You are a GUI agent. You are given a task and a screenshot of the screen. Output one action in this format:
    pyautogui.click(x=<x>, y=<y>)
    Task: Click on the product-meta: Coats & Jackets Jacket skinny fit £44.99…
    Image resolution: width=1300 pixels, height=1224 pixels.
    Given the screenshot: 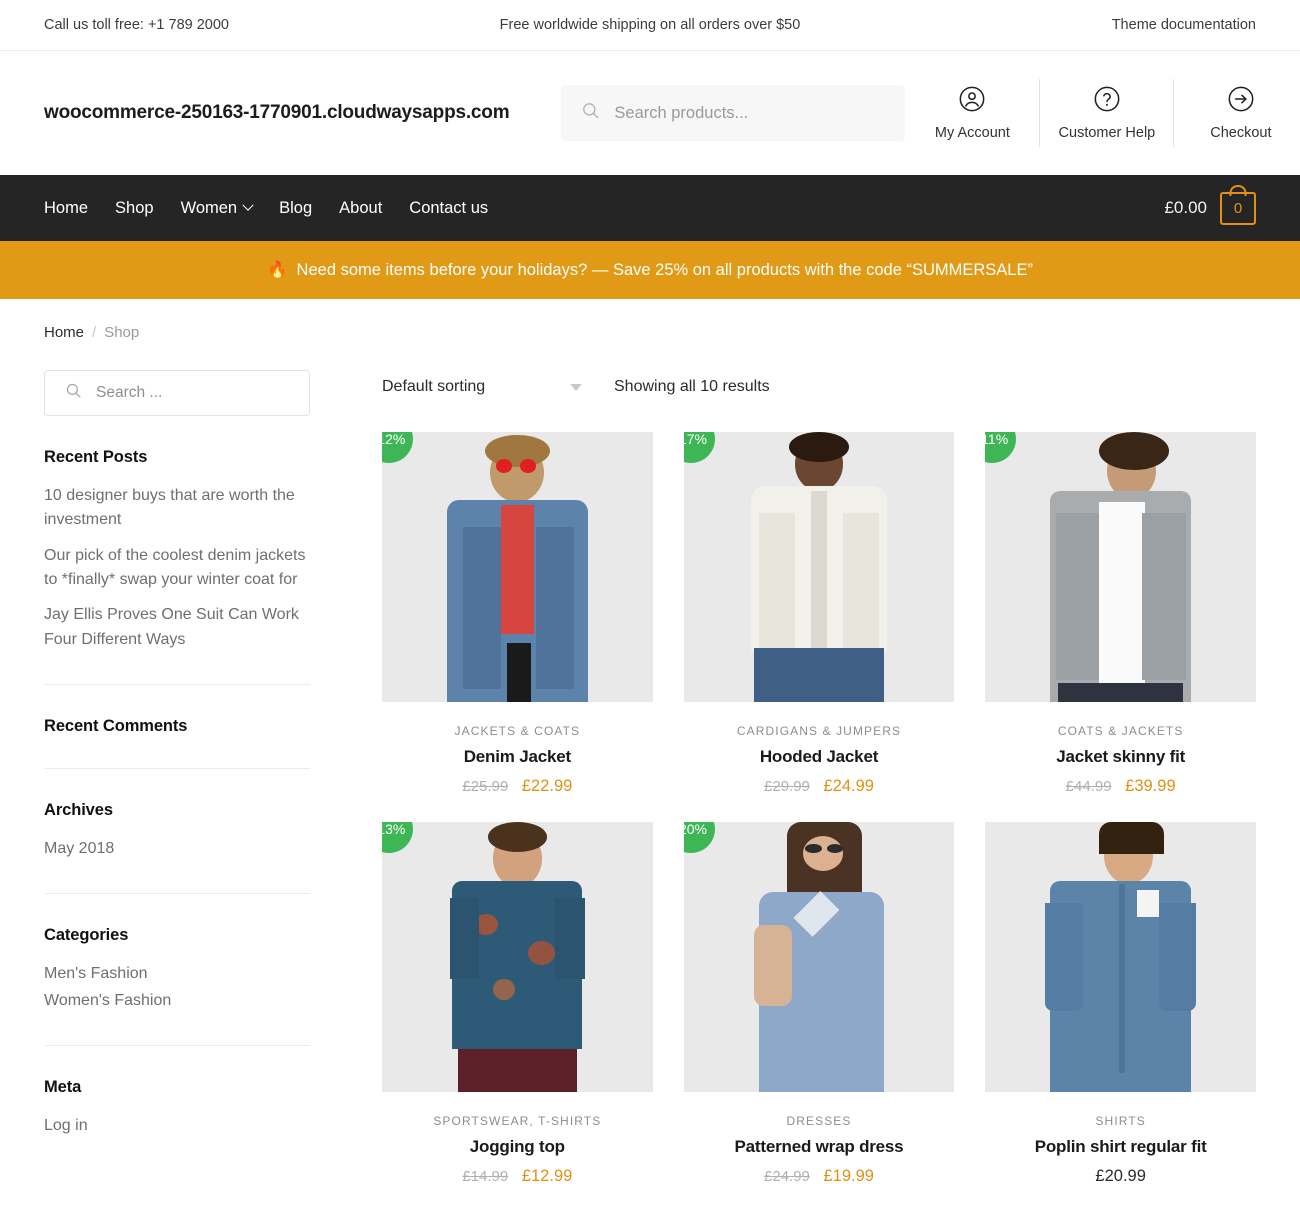 What is the action you would take?
    pyautogui.click(x=1120, y=749)
    